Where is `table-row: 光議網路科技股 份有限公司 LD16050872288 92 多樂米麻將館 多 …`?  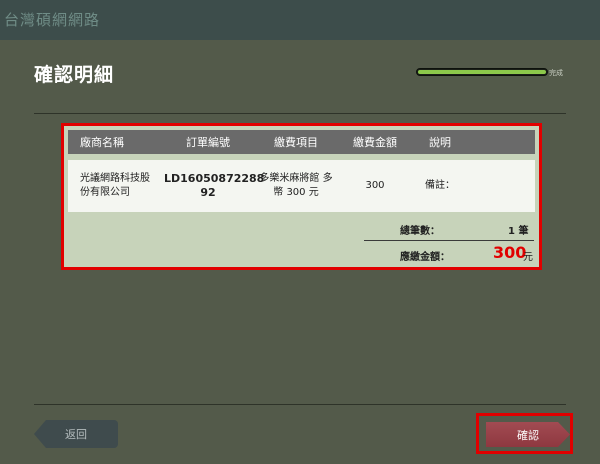
table-row: 光議網路科技股 份有限公司 LD16050872288 92 多樂米麻將館 多 … is located at coordinates (301, 186).